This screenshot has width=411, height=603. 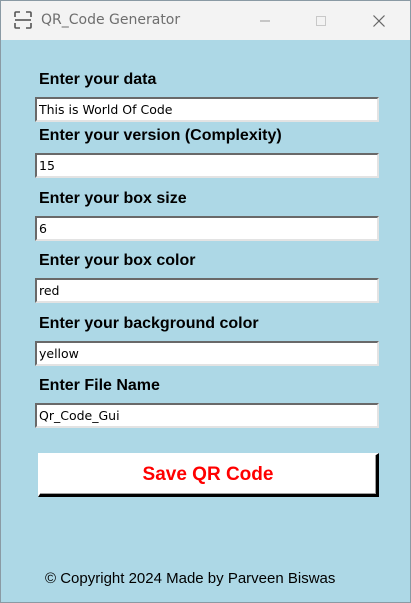 What do you see at coordinates (117, 260) in the screenshot?
I see `box-color-label: Enter your box color` at bounding box center [117, 260].